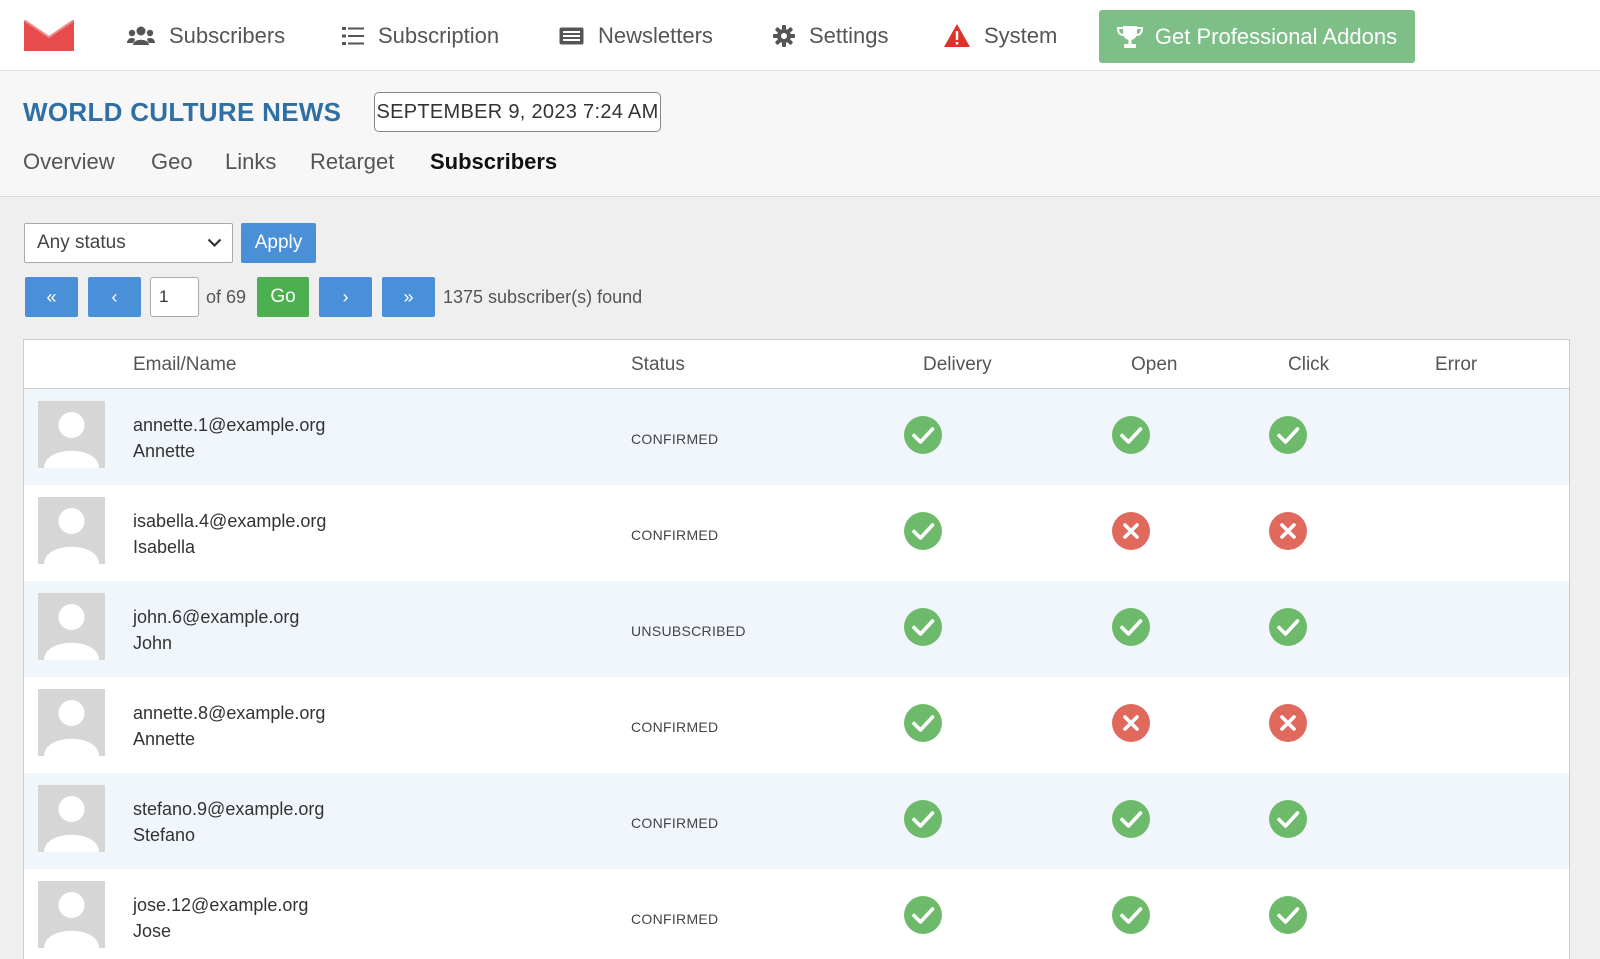 The image size is (1600, 959). Describe the element at coordinates (796, 725) in the screenshot. I see `table-row: annette.8@example.org Annette CONFIRMED` at that location.